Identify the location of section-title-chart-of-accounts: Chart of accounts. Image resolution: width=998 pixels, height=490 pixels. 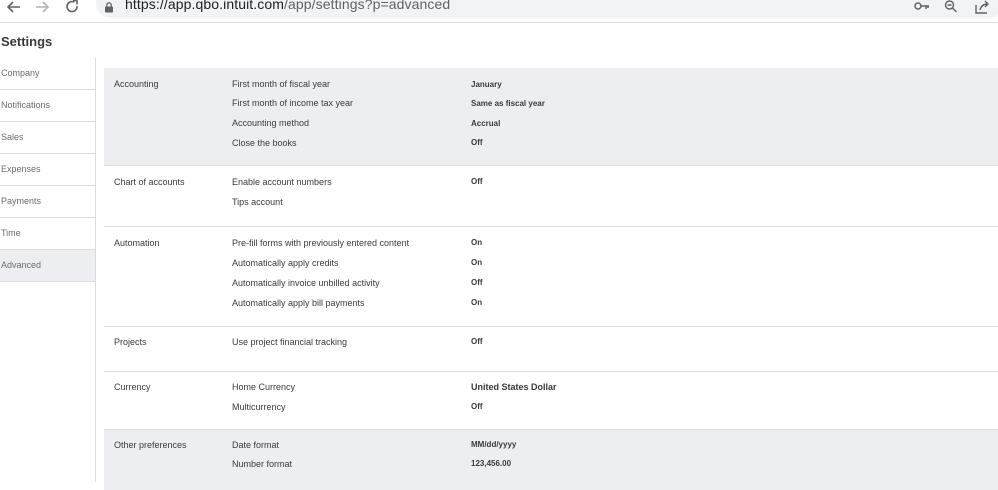
(149, 182).